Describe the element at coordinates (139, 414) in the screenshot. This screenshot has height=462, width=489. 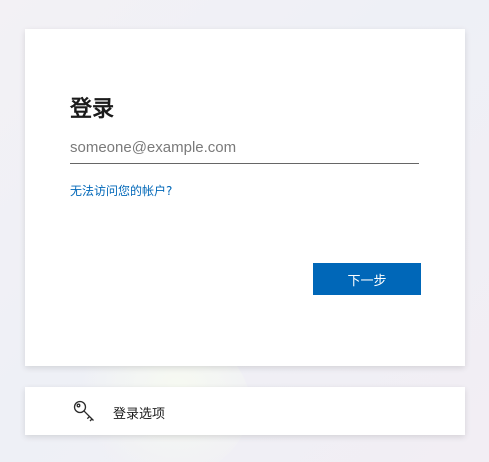
I see `signin-options-label: 登录选项` at that location.